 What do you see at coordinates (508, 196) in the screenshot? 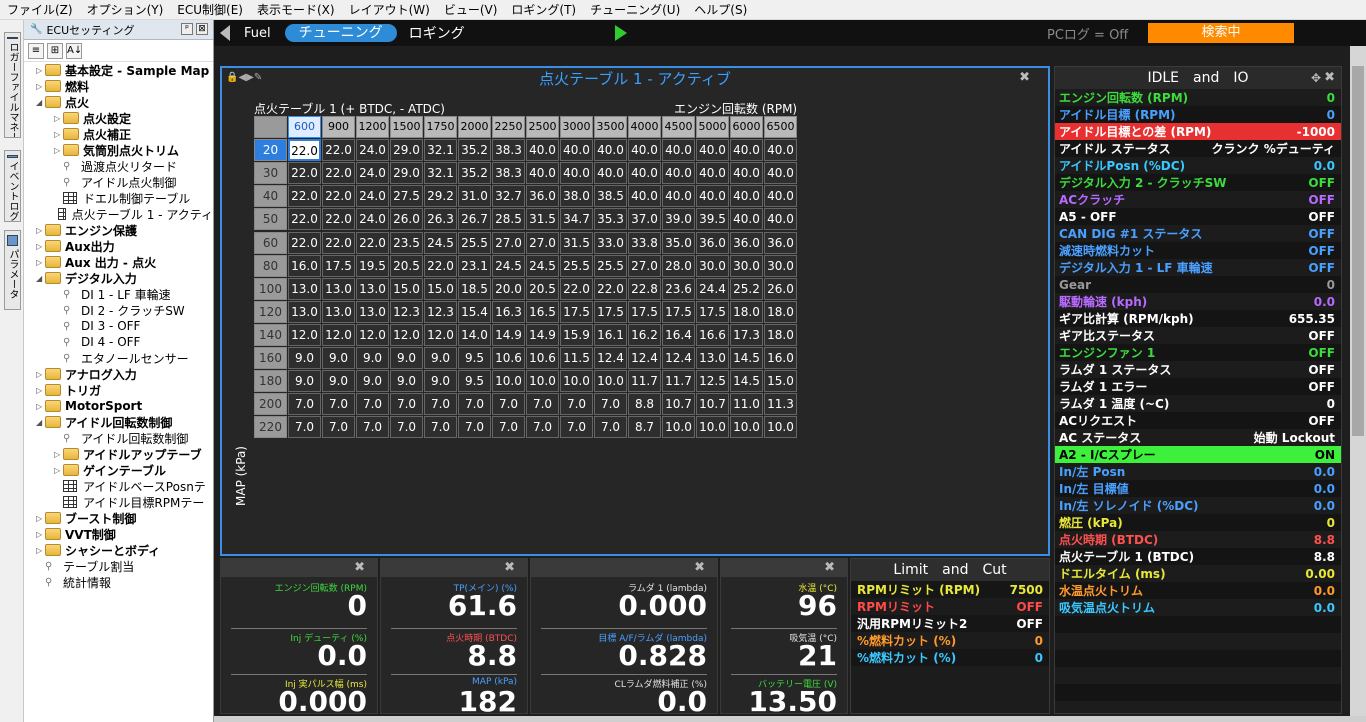
I see `table-cell: 32.7` at bounding box center [508, 196].